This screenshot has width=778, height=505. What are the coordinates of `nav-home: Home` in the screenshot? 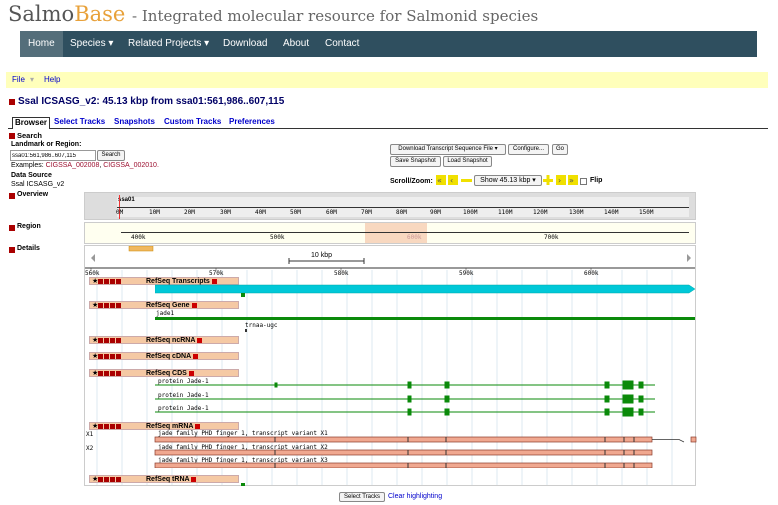 It's located at (41, 44).